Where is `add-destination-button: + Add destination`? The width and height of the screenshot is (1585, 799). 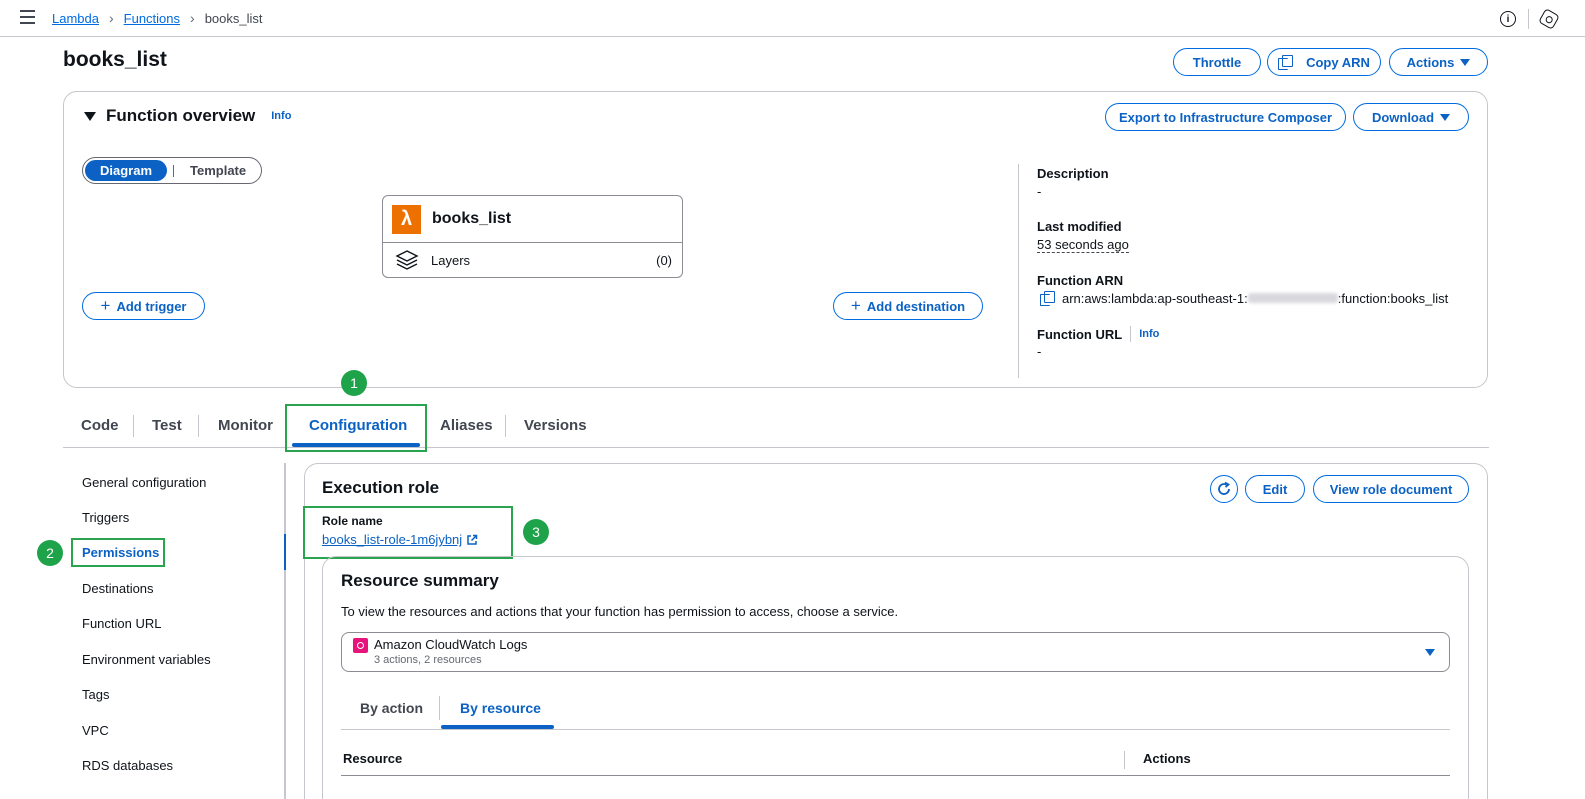
add-destination-button: + Add destination is located at coordinates (908, 306).